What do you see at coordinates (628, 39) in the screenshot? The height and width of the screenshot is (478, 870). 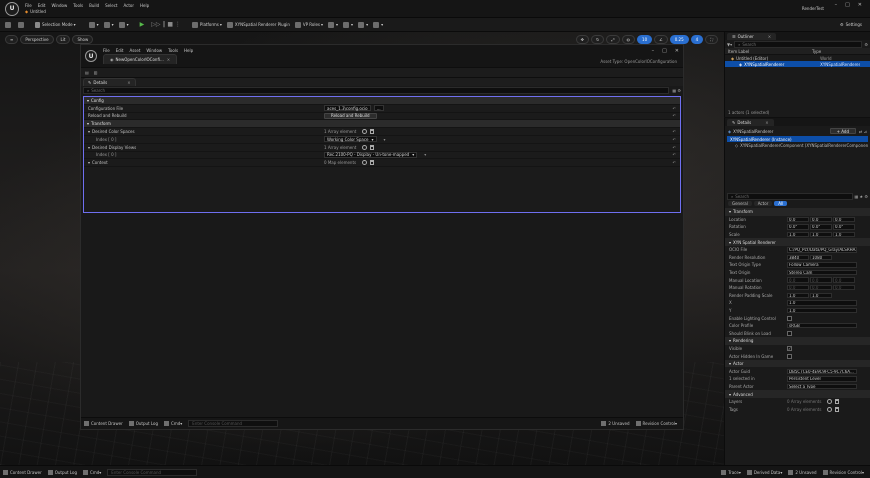 I see `world-local-icon: ◍` at bounding box center [628, 39].